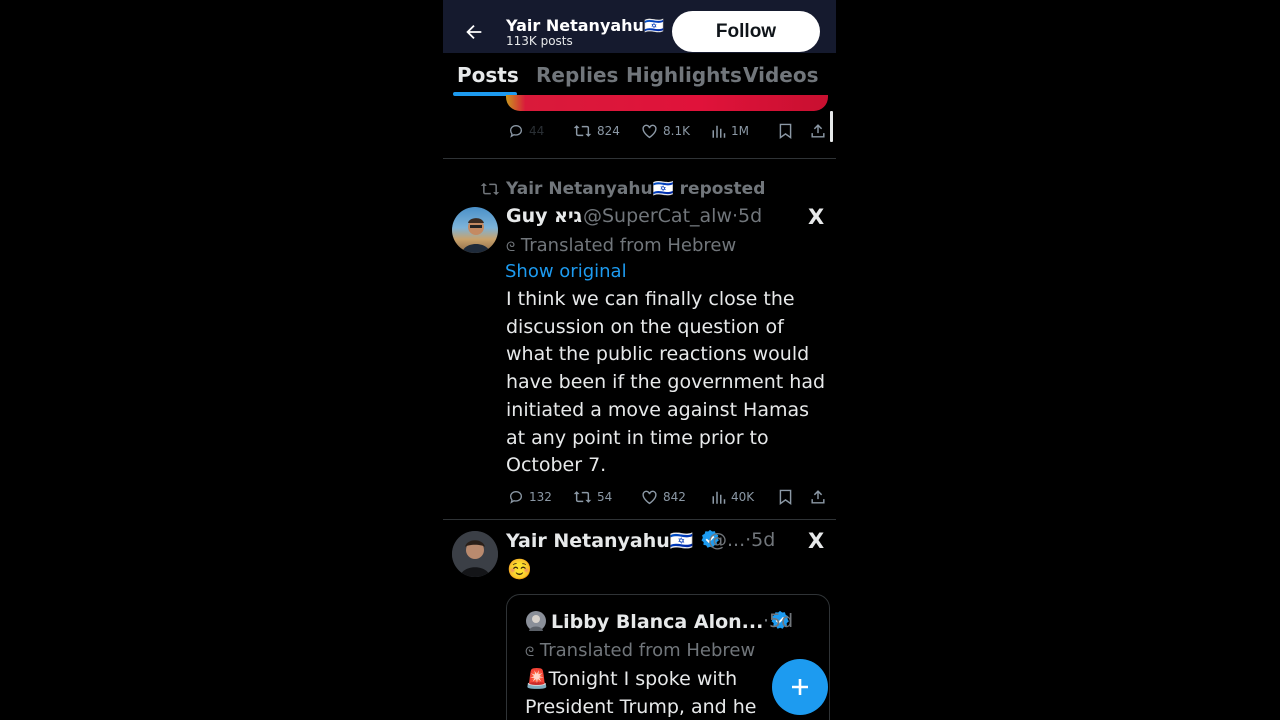 The image size is (1280, 720). I want to click on author-name: Guy גיא, so click(544, 216).